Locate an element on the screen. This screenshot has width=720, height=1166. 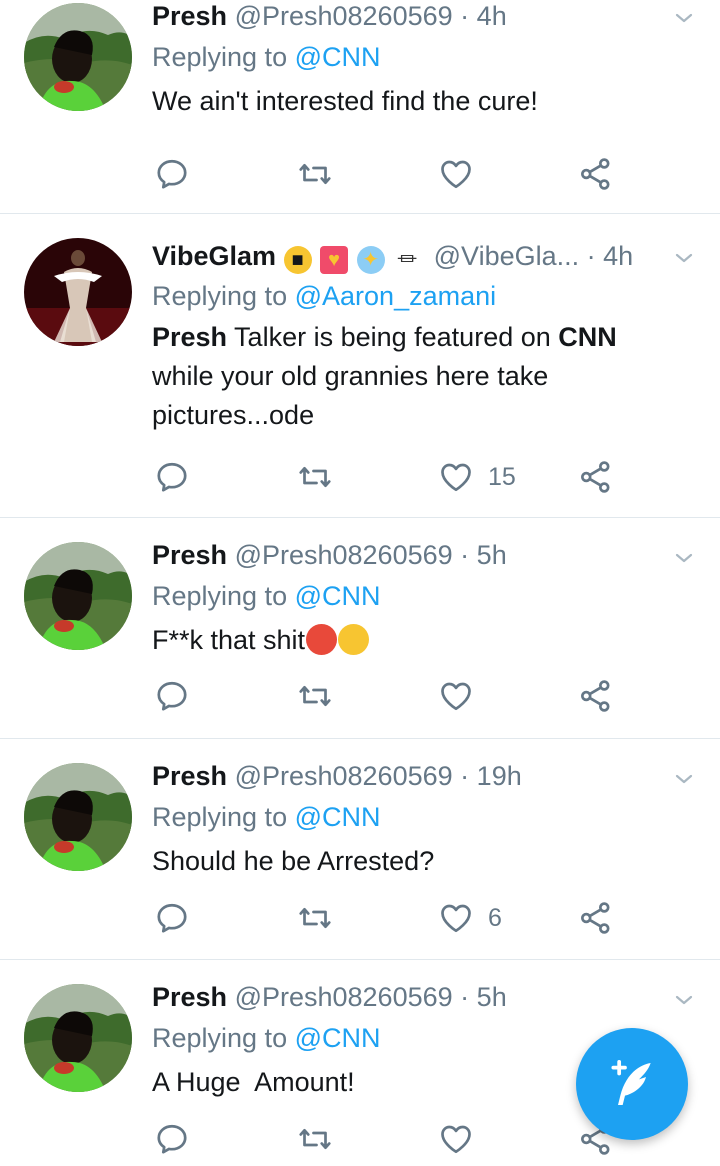
tweet-header: Presh @Presh08260569 · 4h is located at coordinates (406, 17).